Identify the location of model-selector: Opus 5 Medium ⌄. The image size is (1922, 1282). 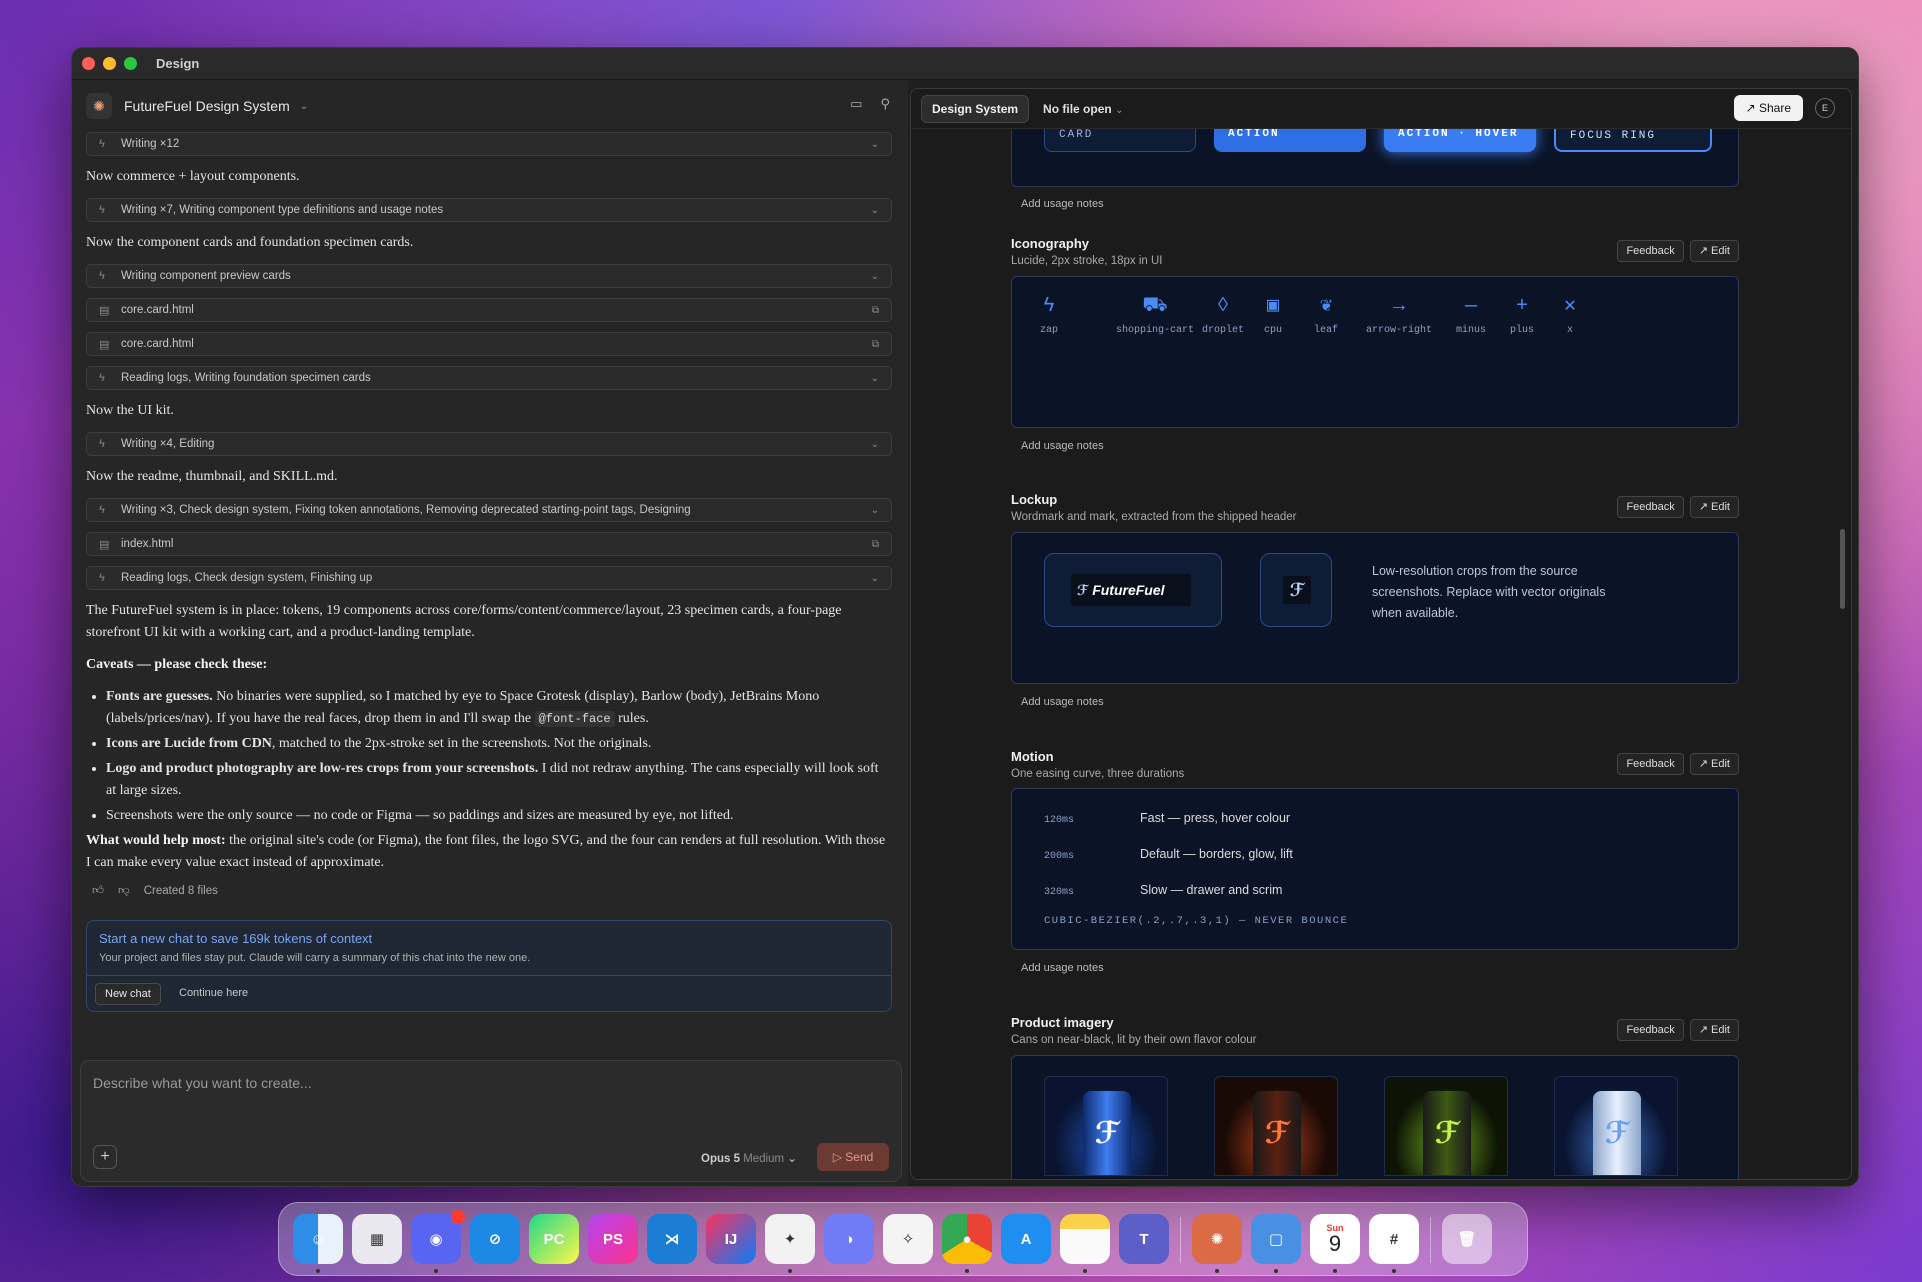
(749, 1158).